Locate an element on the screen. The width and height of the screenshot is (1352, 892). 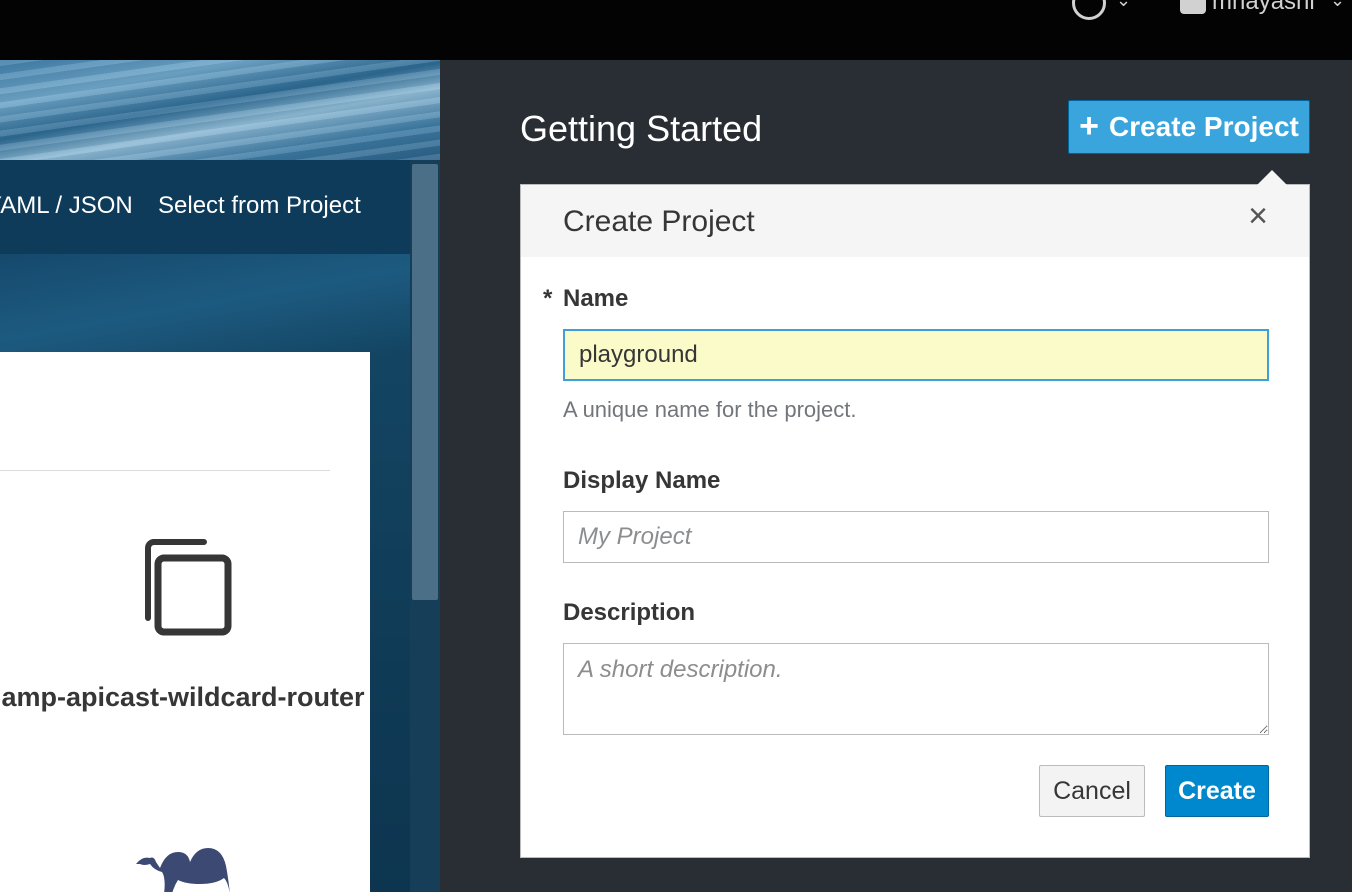
name-input is located at coordinates (916, 355).